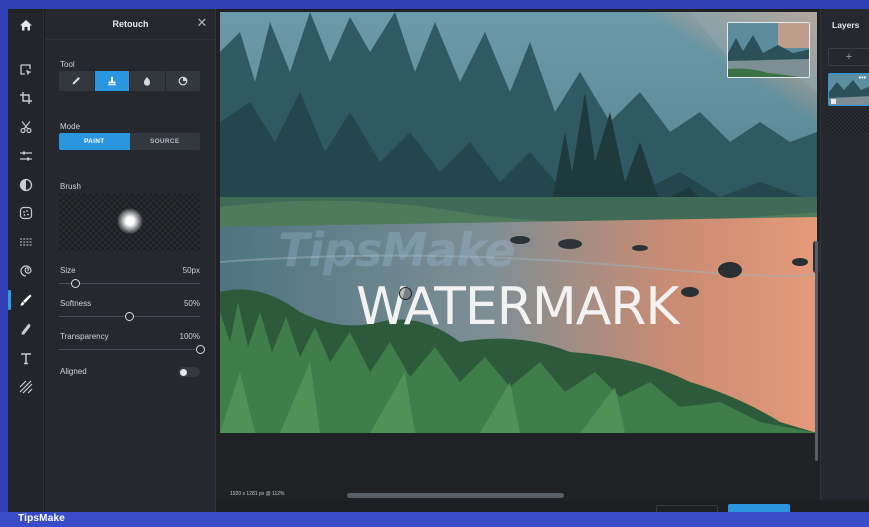  Describe the element at coordinates (73, 371) in the screenshot. I see `aligned-label: Aligned` at that location.